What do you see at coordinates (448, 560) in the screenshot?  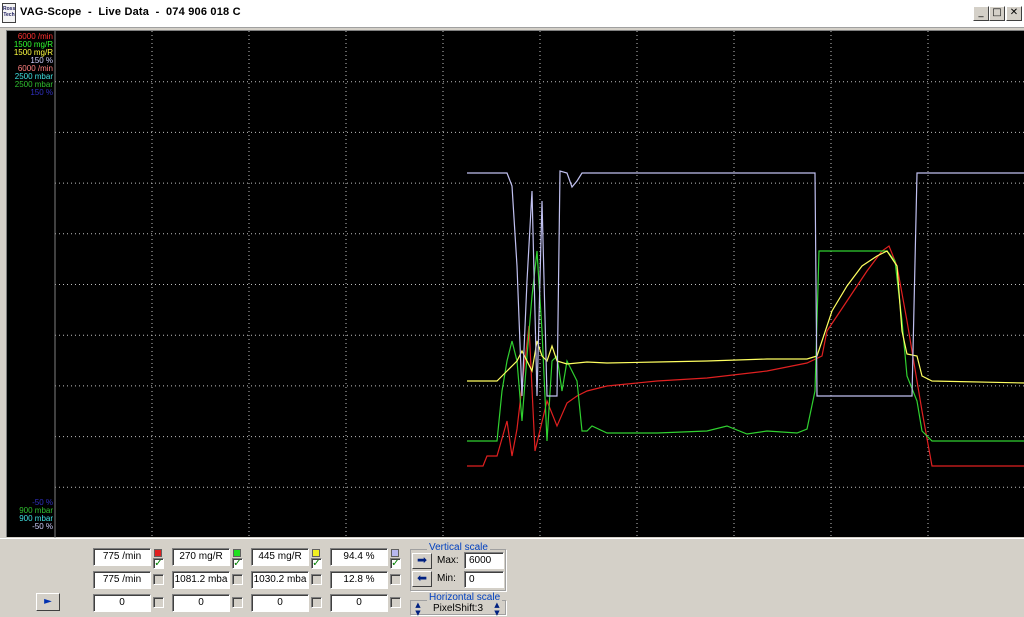 I see `max-label: Max:` at bounding box center [448, 560].